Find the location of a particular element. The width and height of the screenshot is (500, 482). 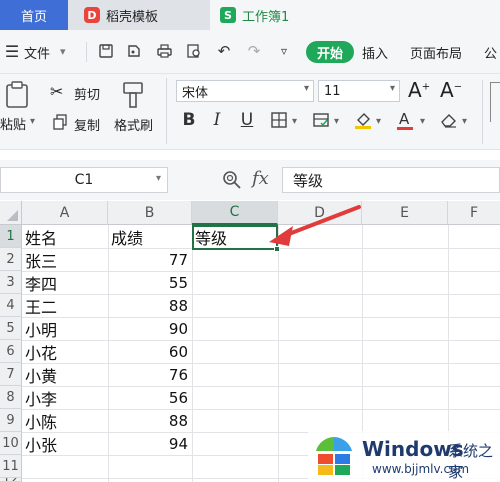

menu-bar: ☰ 文件 ▾ ↶ ↷ ▿ 开始 插入 页面布局 公 is located at coordinates (250, 52).